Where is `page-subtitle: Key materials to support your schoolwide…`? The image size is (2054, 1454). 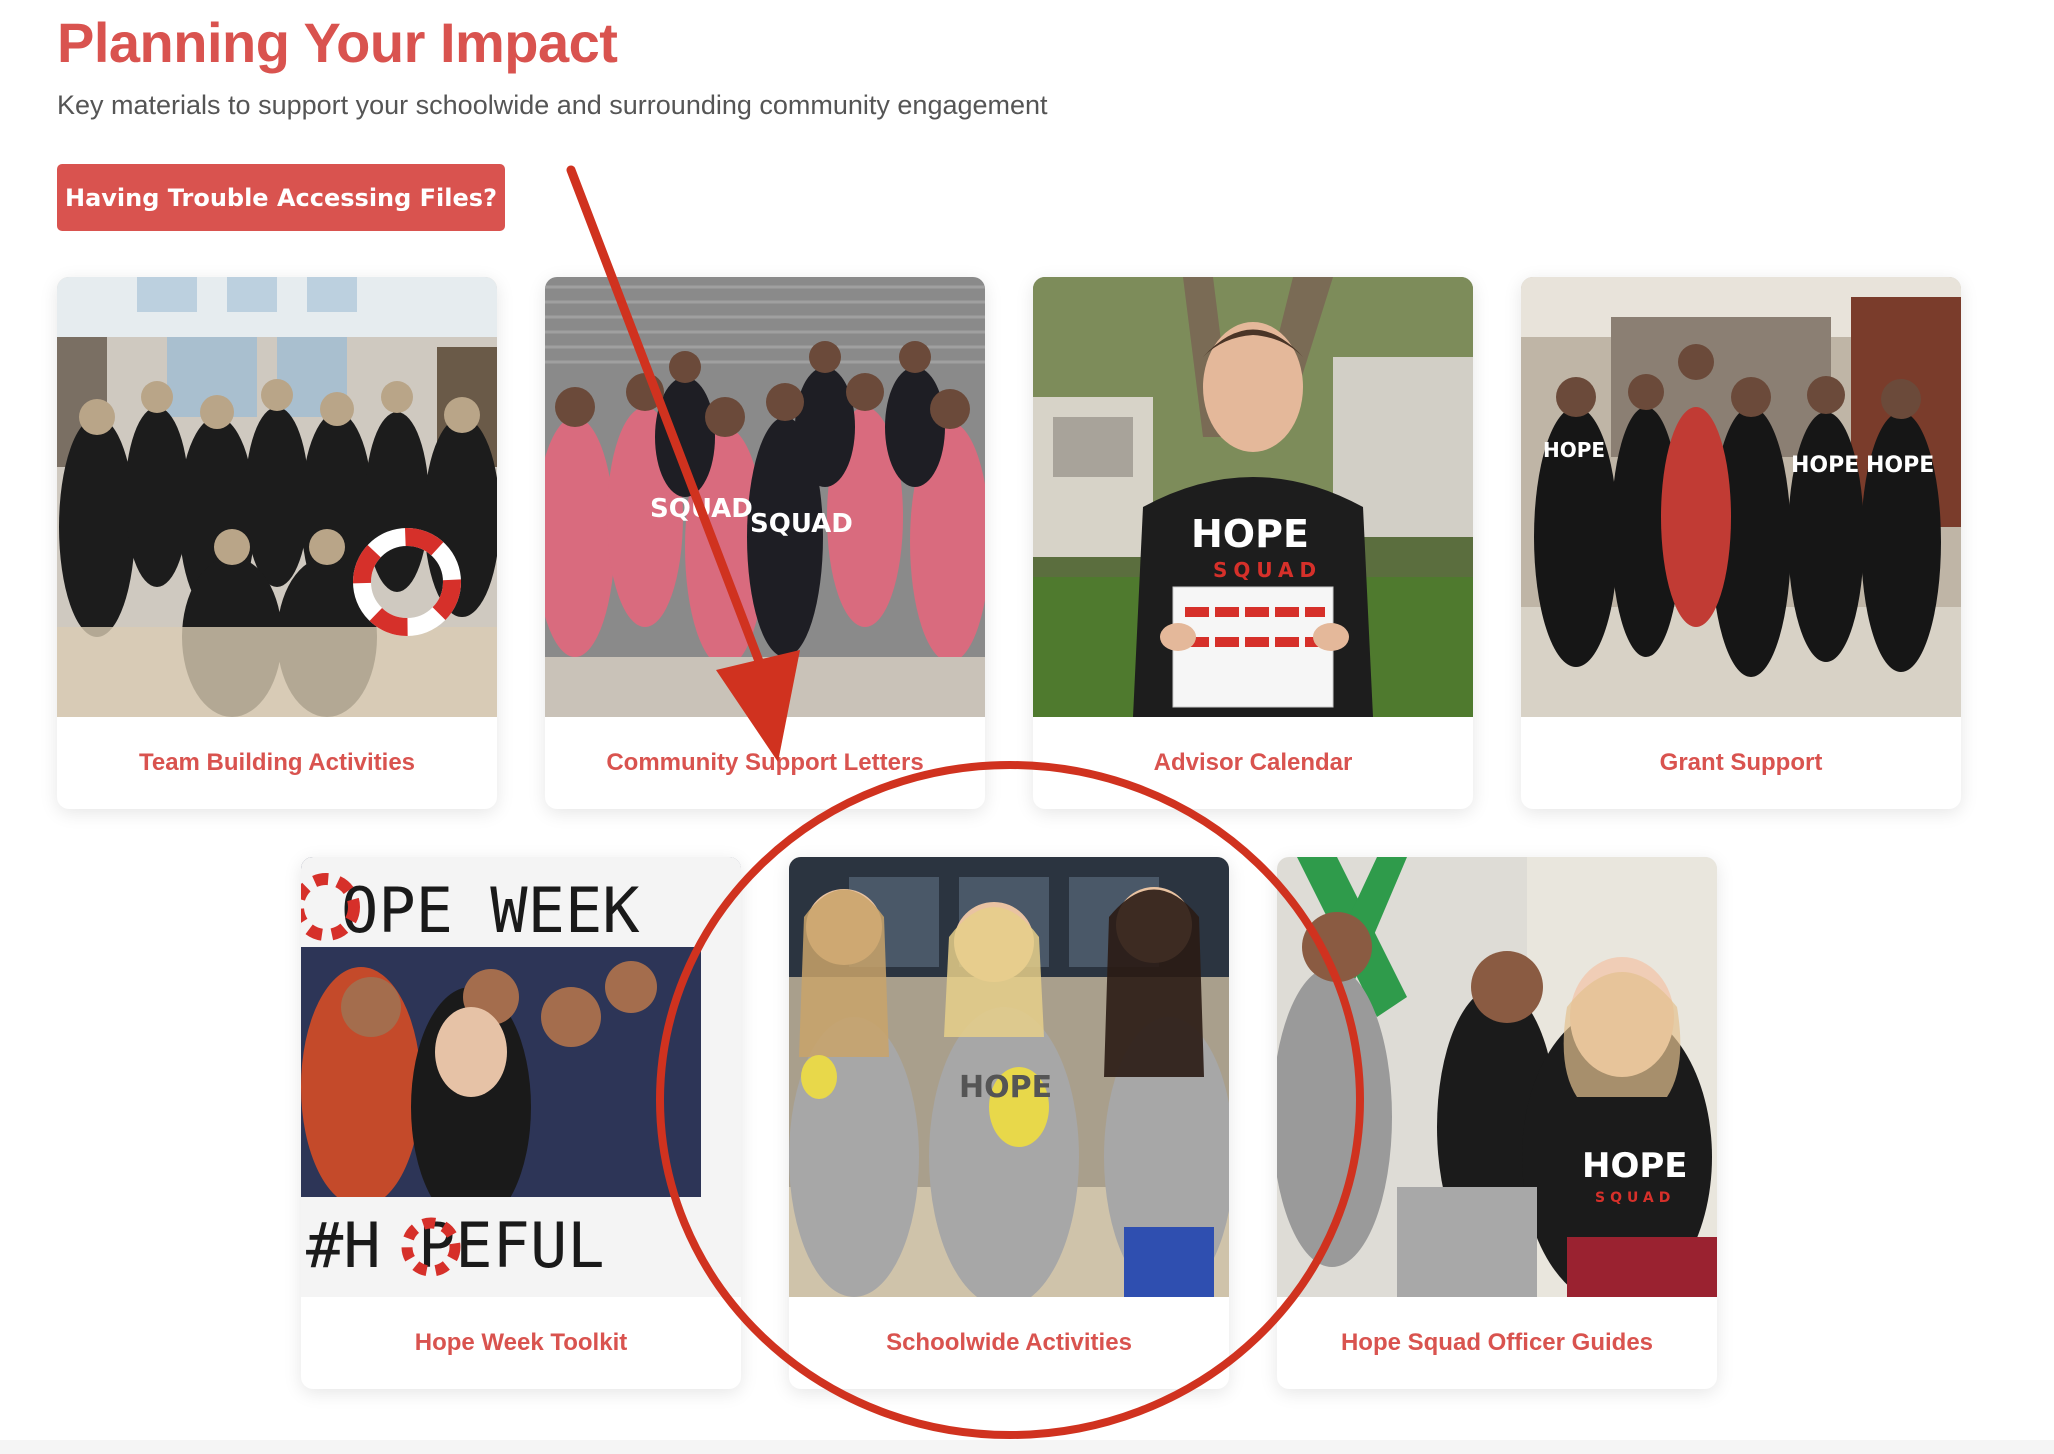 page-subtitle: Key materials to support your schoolwide… is located at coordinates (552, 105).